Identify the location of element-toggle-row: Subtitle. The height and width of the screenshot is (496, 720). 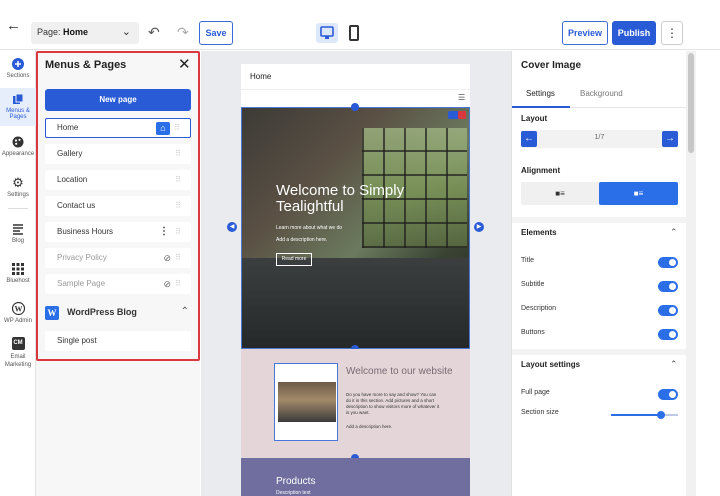
(599, 287).